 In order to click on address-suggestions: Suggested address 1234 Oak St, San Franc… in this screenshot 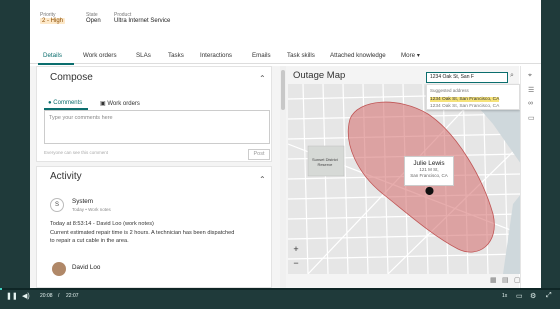, I will do `click(473, 97)`.